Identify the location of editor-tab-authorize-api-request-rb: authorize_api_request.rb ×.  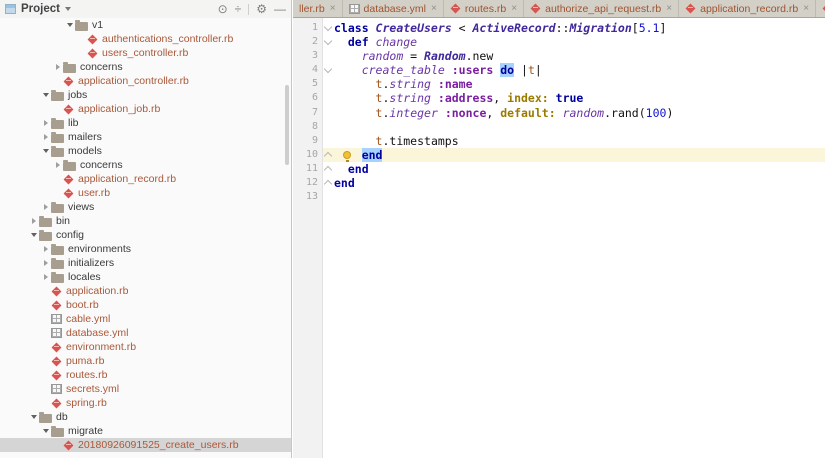
(602, 8).